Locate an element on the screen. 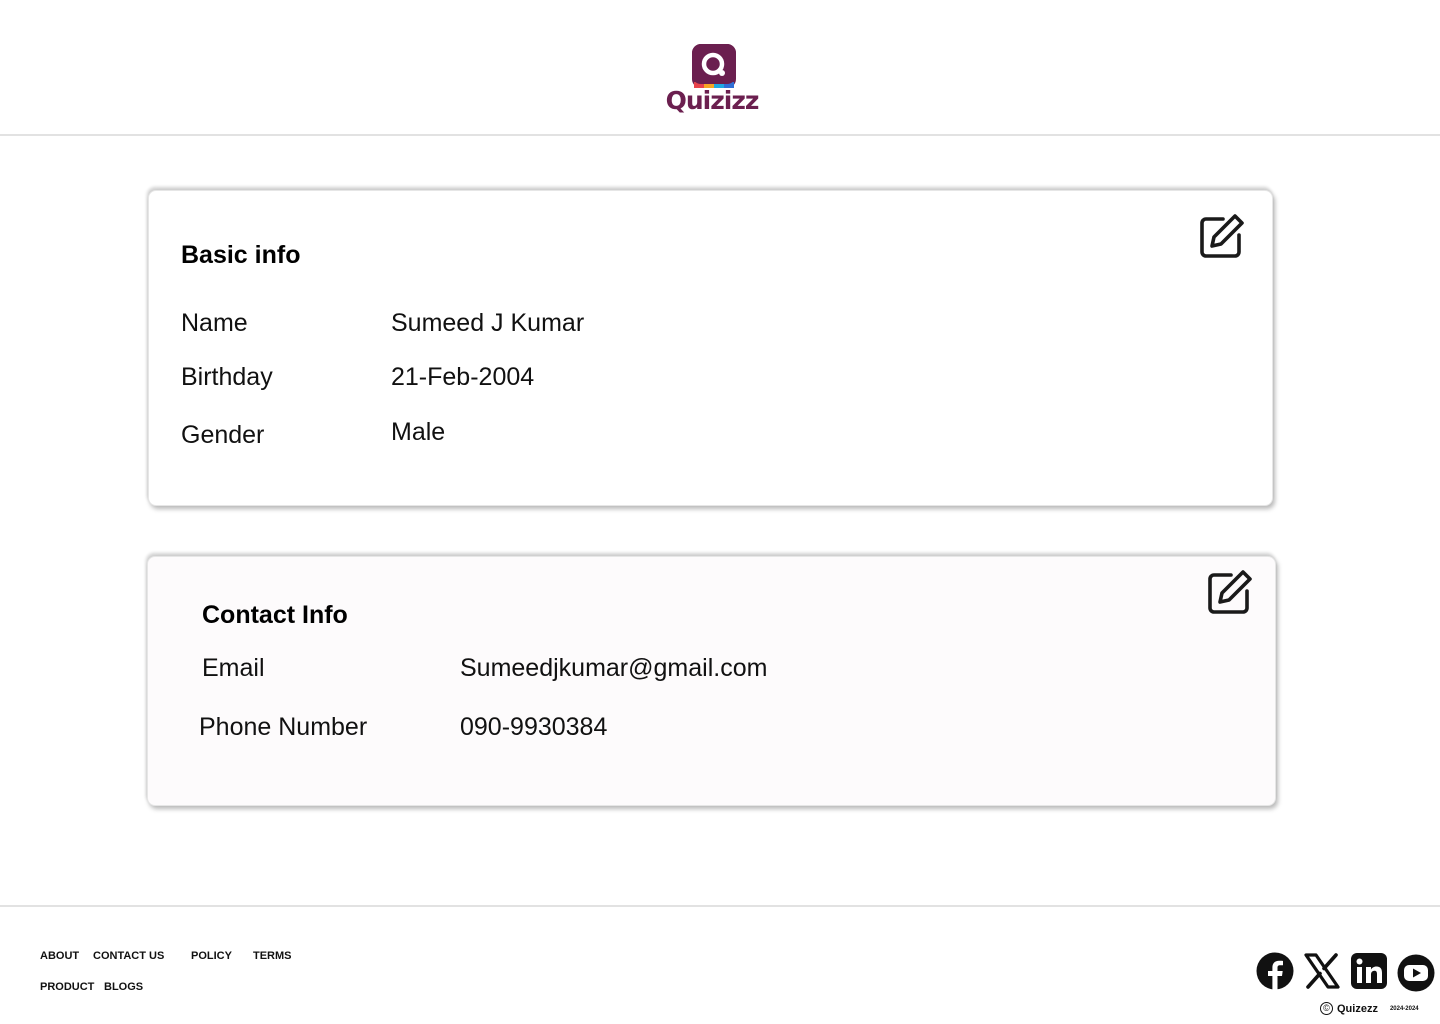 The image size is (1440, 1024). phone-value: 090-9930384 is located at coordinates (534, 727).